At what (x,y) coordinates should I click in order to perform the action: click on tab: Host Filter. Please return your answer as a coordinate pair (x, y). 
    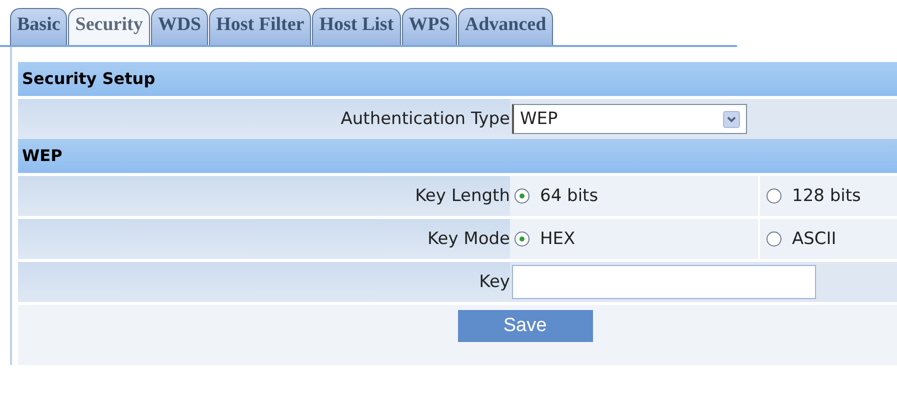
    Looking at the image, I should click on (260, 26).